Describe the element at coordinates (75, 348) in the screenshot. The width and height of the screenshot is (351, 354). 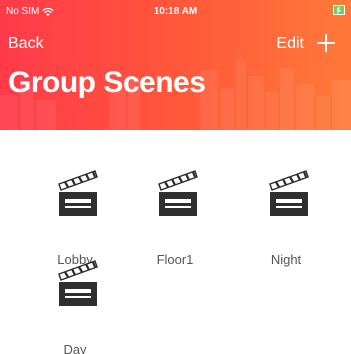
I see `scene-label: Day` at that location.